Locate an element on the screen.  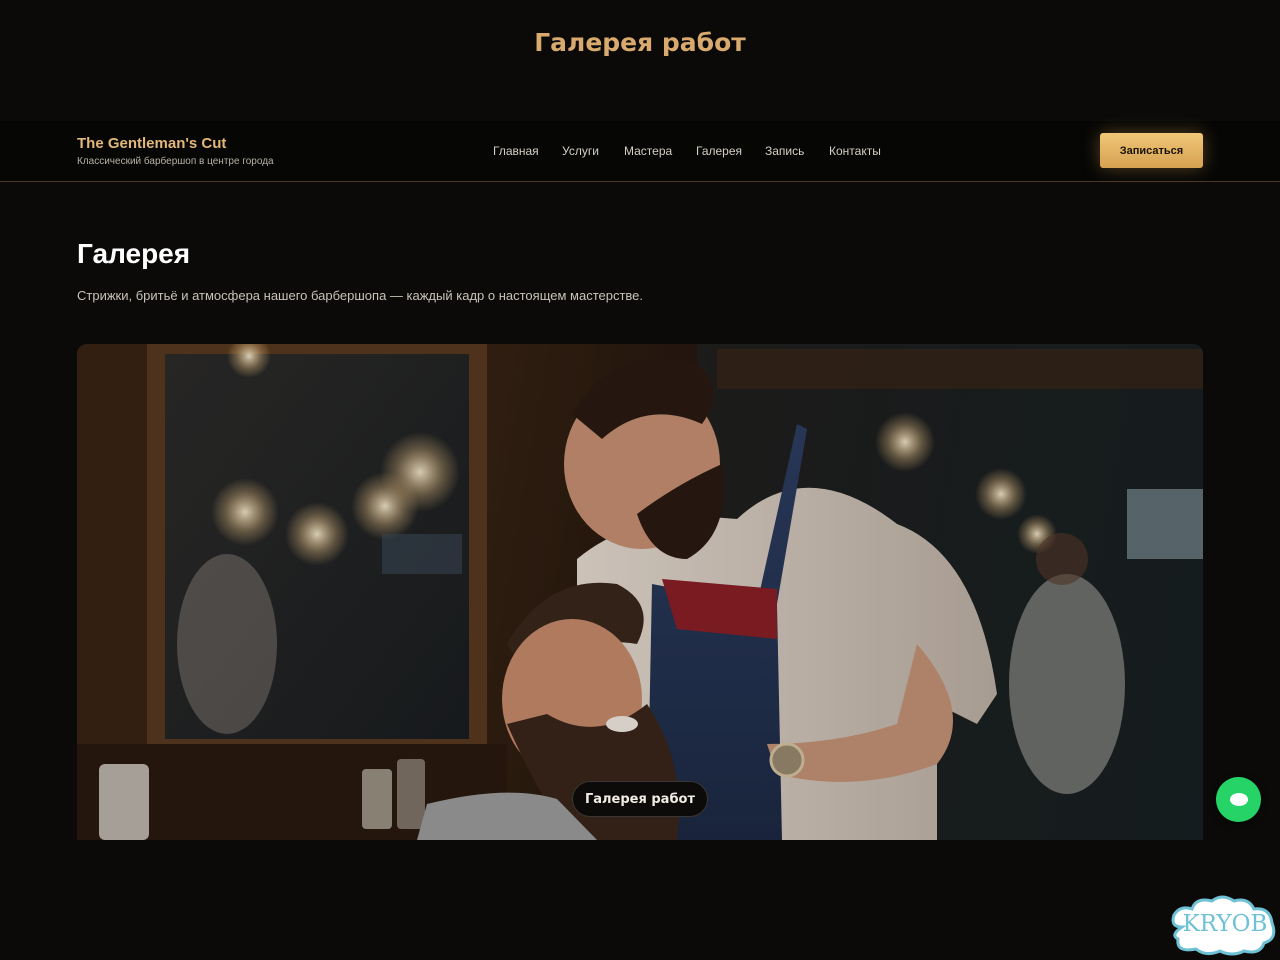
page-heading: Галерея работ is located at coordinates (640, 42).